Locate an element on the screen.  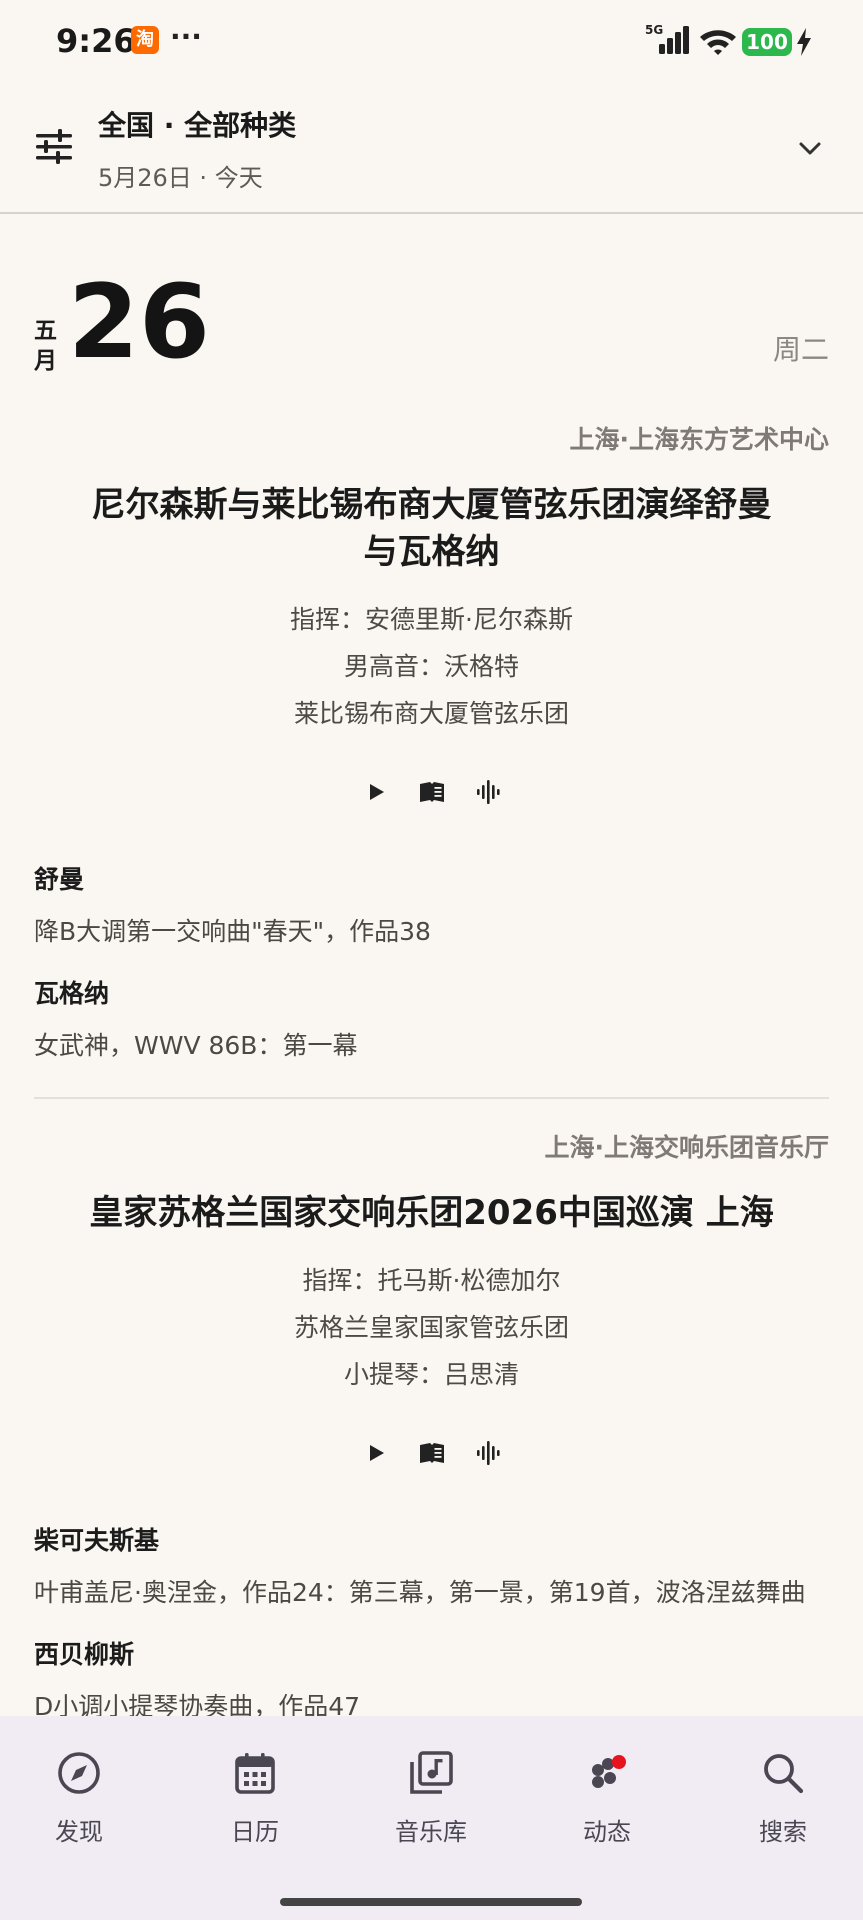
calendar-icon is located at coordinates (255, 1773).